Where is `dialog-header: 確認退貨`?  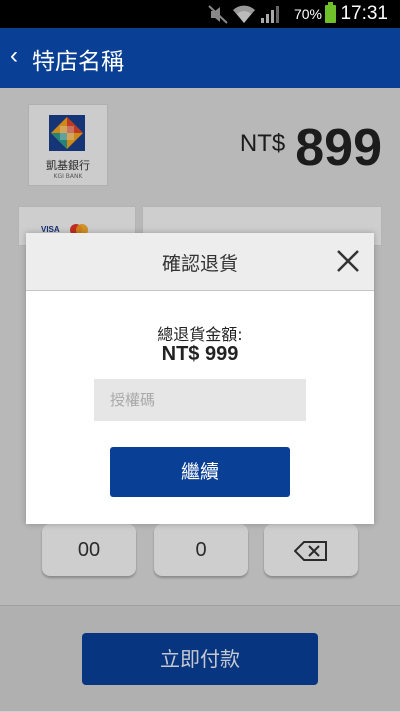 dialog-header: 確認退貨 is located at coordinates (200, 262).